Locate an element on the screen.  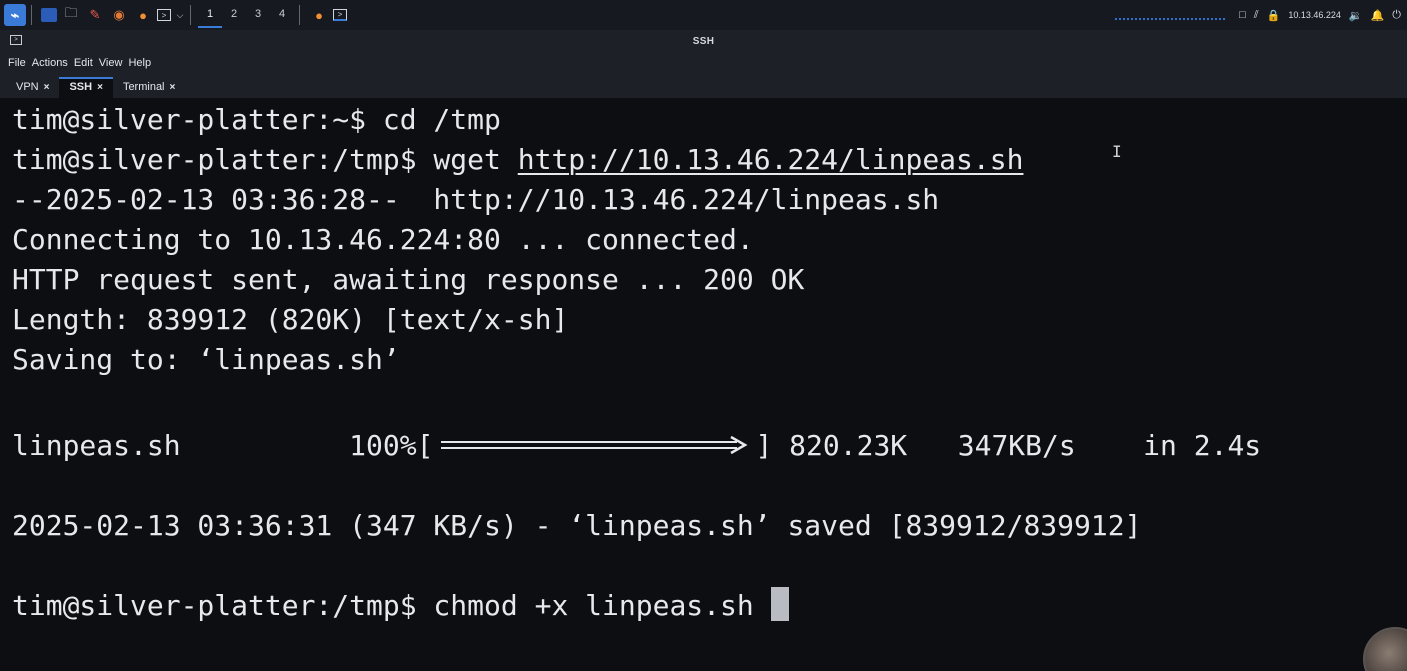
system-tray: □ ⫽ 🔒 10.13.46.224 🔉 🔔 ⏻ is located at coordinates (1258, 15).